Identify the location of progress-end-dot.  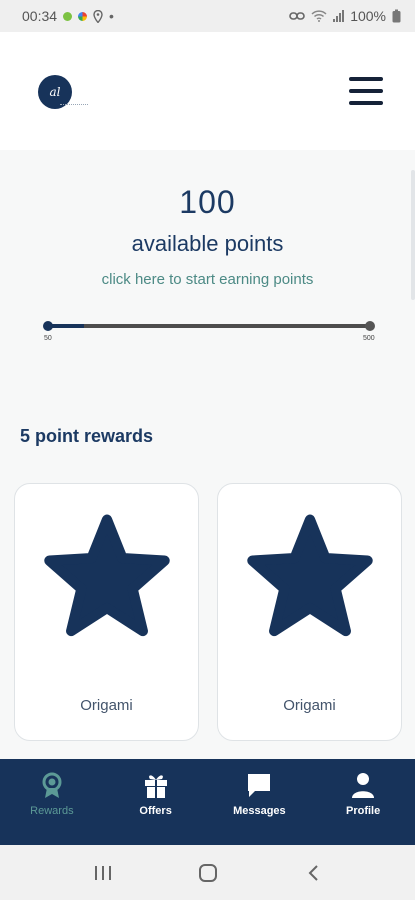
(370, 326).